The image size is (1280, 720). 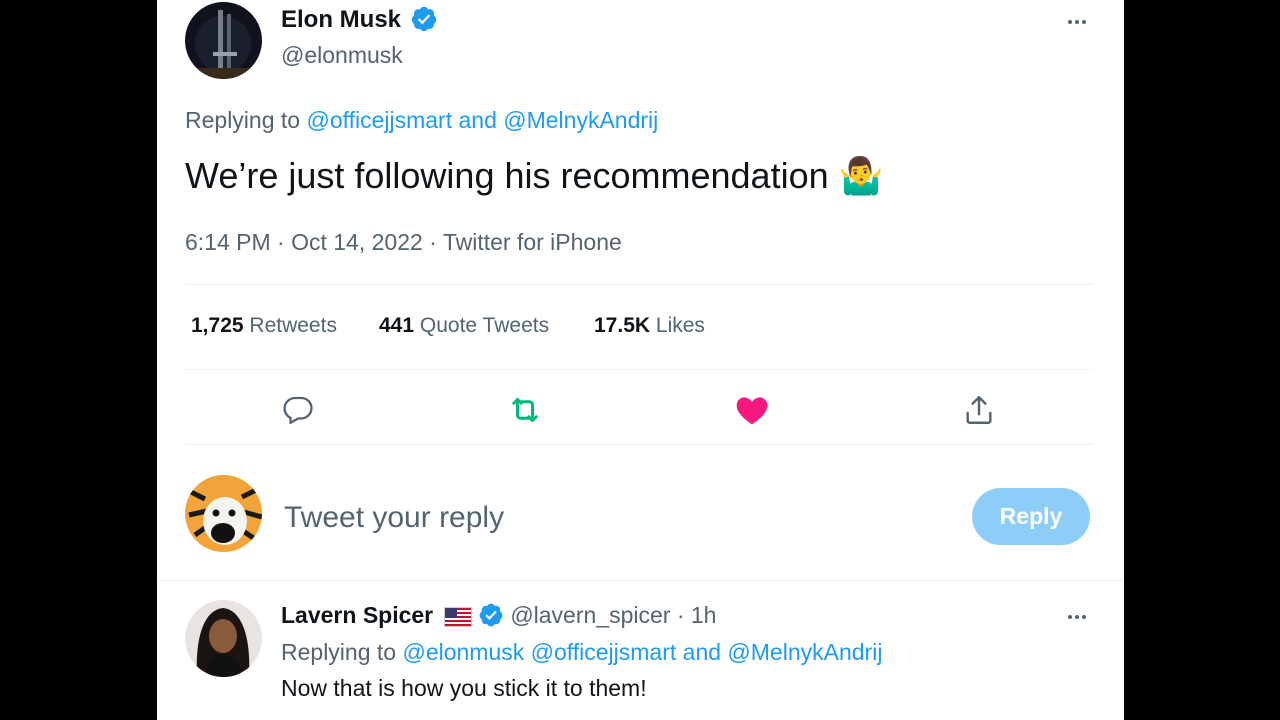 I want to click on quotes-count: 441, so click(x=397, y=325).